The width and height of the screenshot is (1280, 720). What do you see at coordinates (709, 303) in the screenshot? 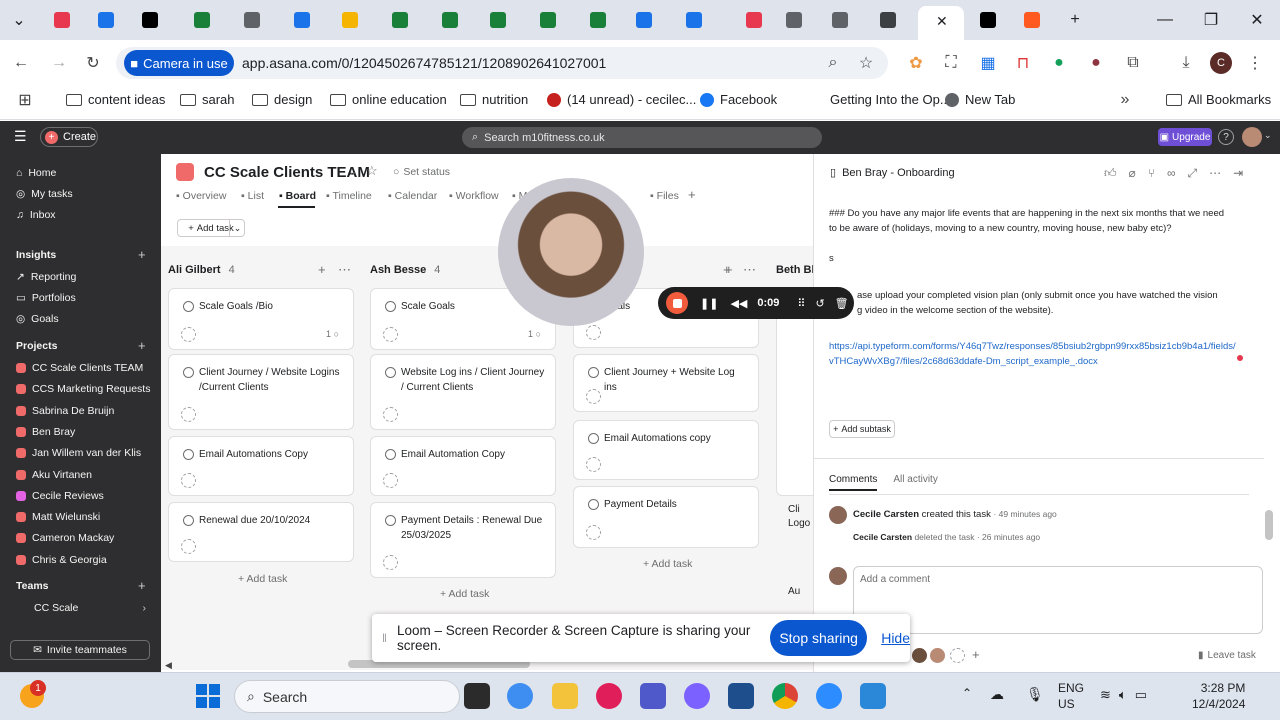
I see `pause-icon: ❚❚` at bounding box center [709, 303].